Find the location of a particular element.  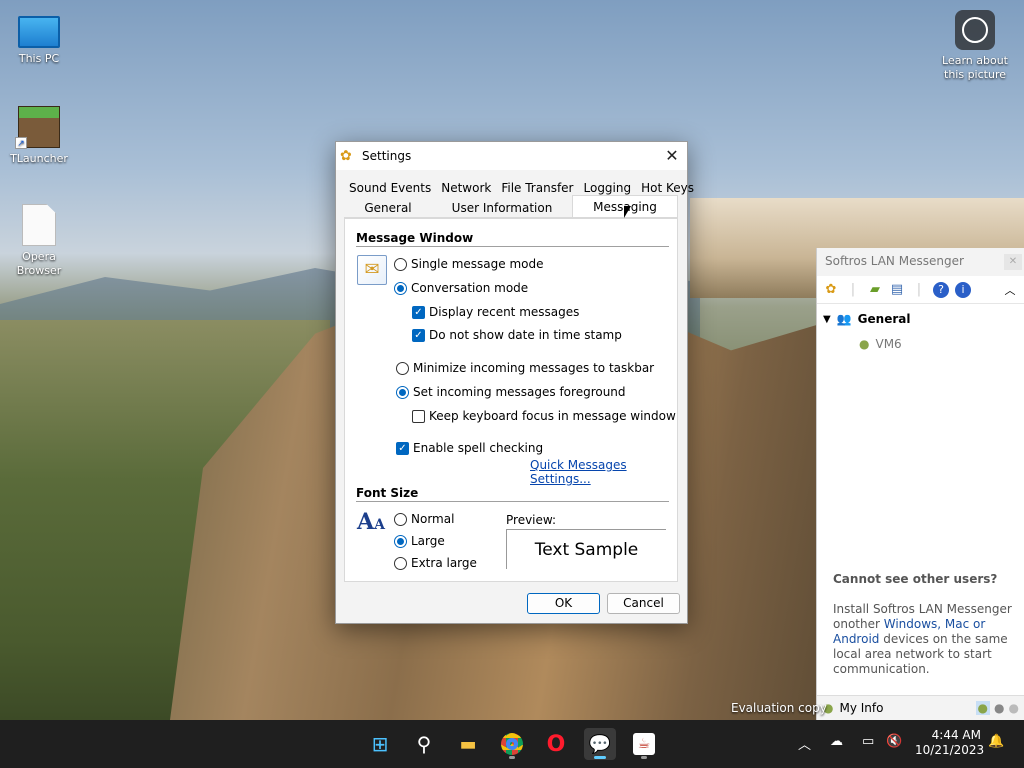

font-size-icon: AA is located at coordinates (371, 522).